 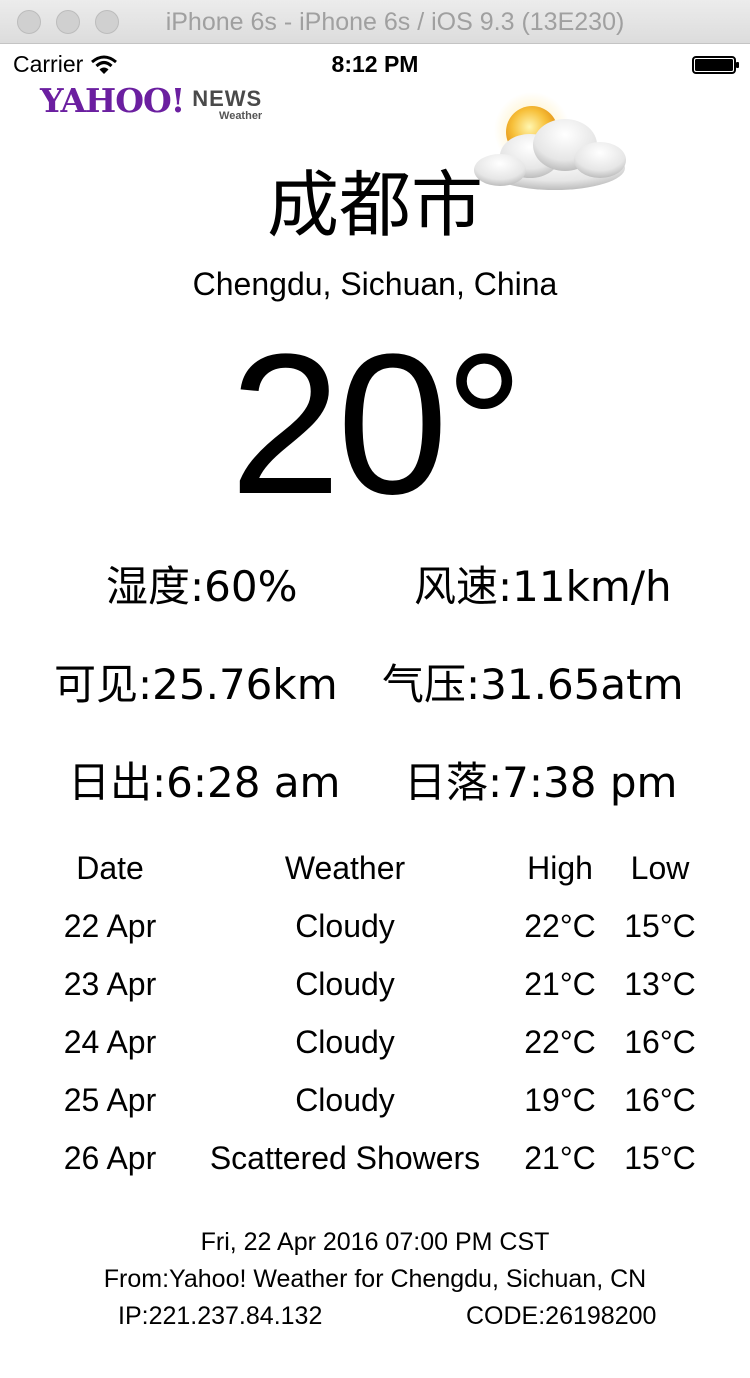 What do you see at coordinates (660, 984) in the screenshot?
I see `forecast-low: 13°C` at bounding box center [660, 984].